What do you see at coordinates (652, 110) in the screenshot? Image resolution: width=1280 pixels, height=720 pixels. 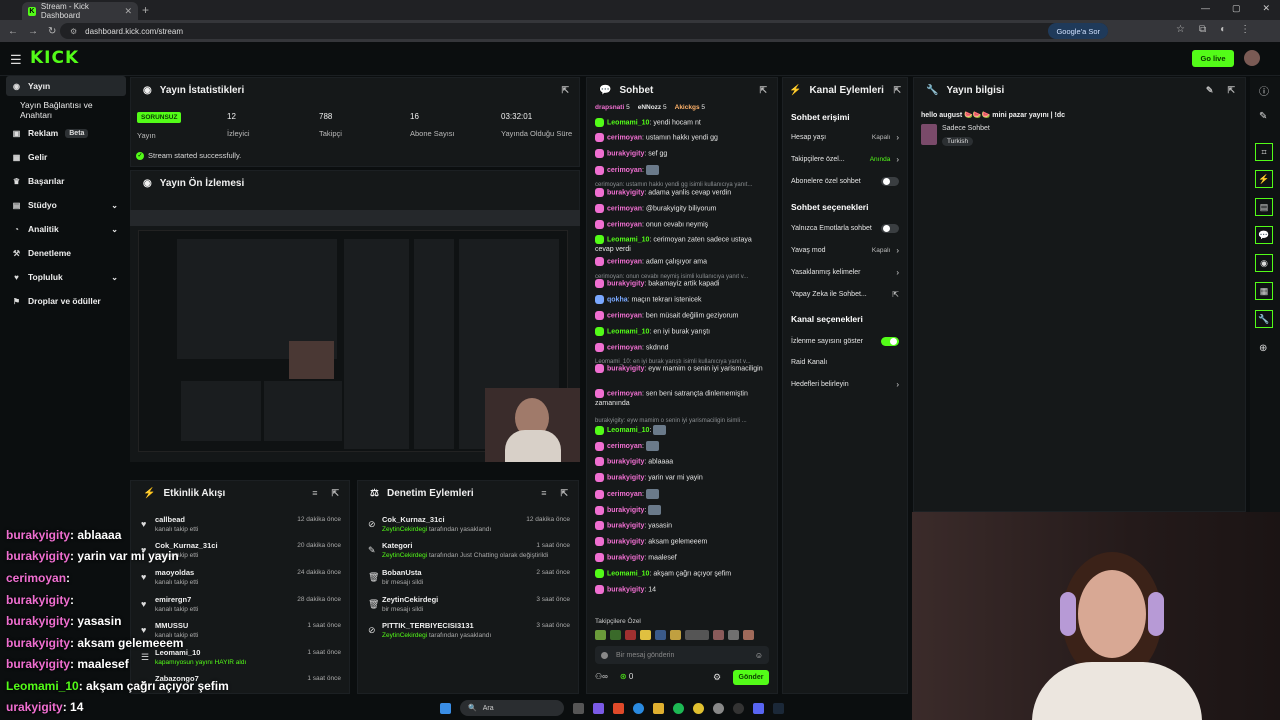 I see `top-gifter: eNNozz 5` at bounding box center [652, 110].